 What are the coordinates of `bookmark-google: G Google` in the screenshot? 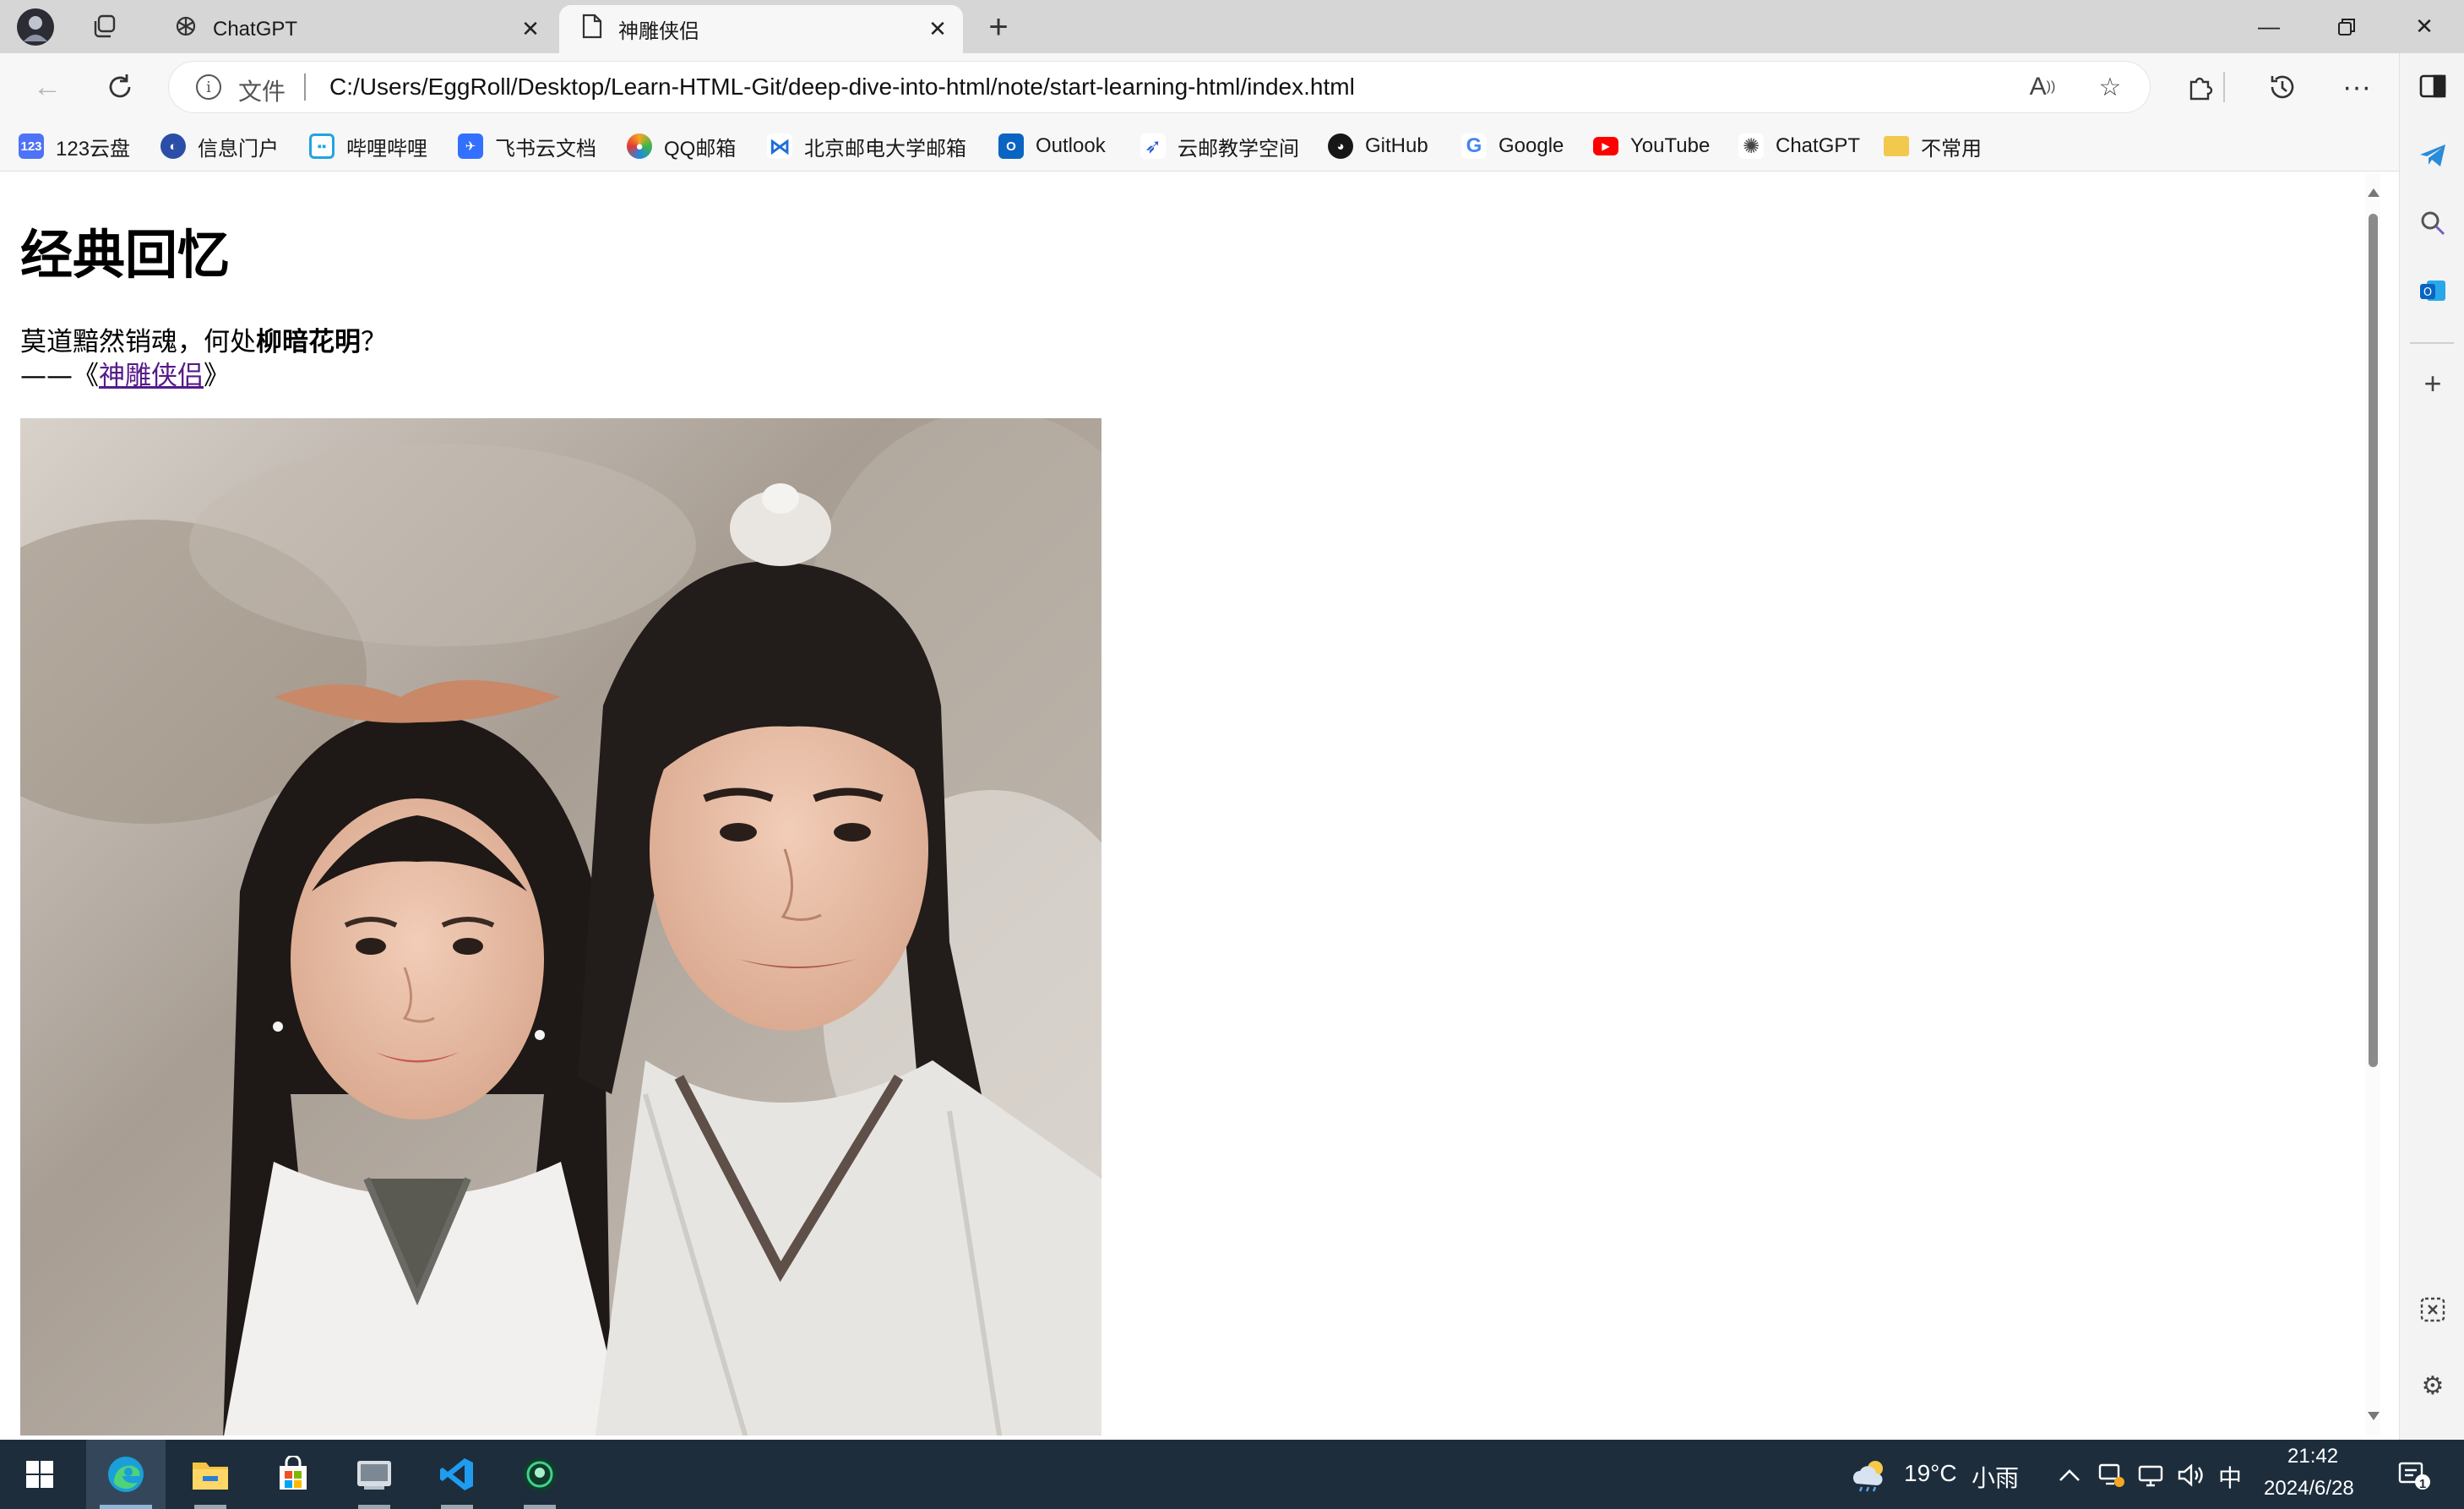 It's located at (1513, 146).